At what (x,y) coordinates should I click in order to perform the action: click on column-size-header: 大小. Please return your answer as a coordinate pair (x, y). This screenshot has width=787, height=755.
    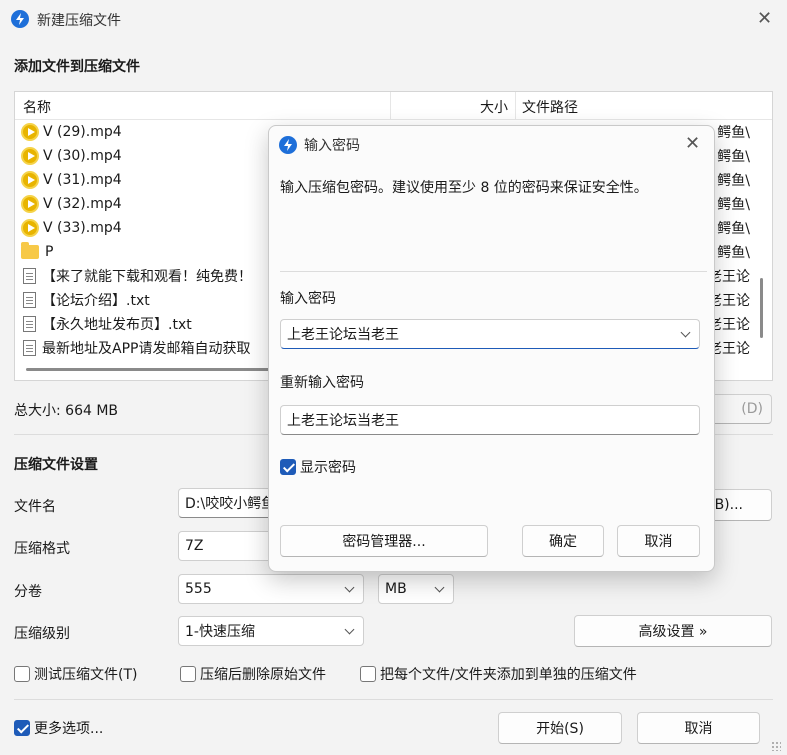
    Looking at the image, I should click on (494, 107).